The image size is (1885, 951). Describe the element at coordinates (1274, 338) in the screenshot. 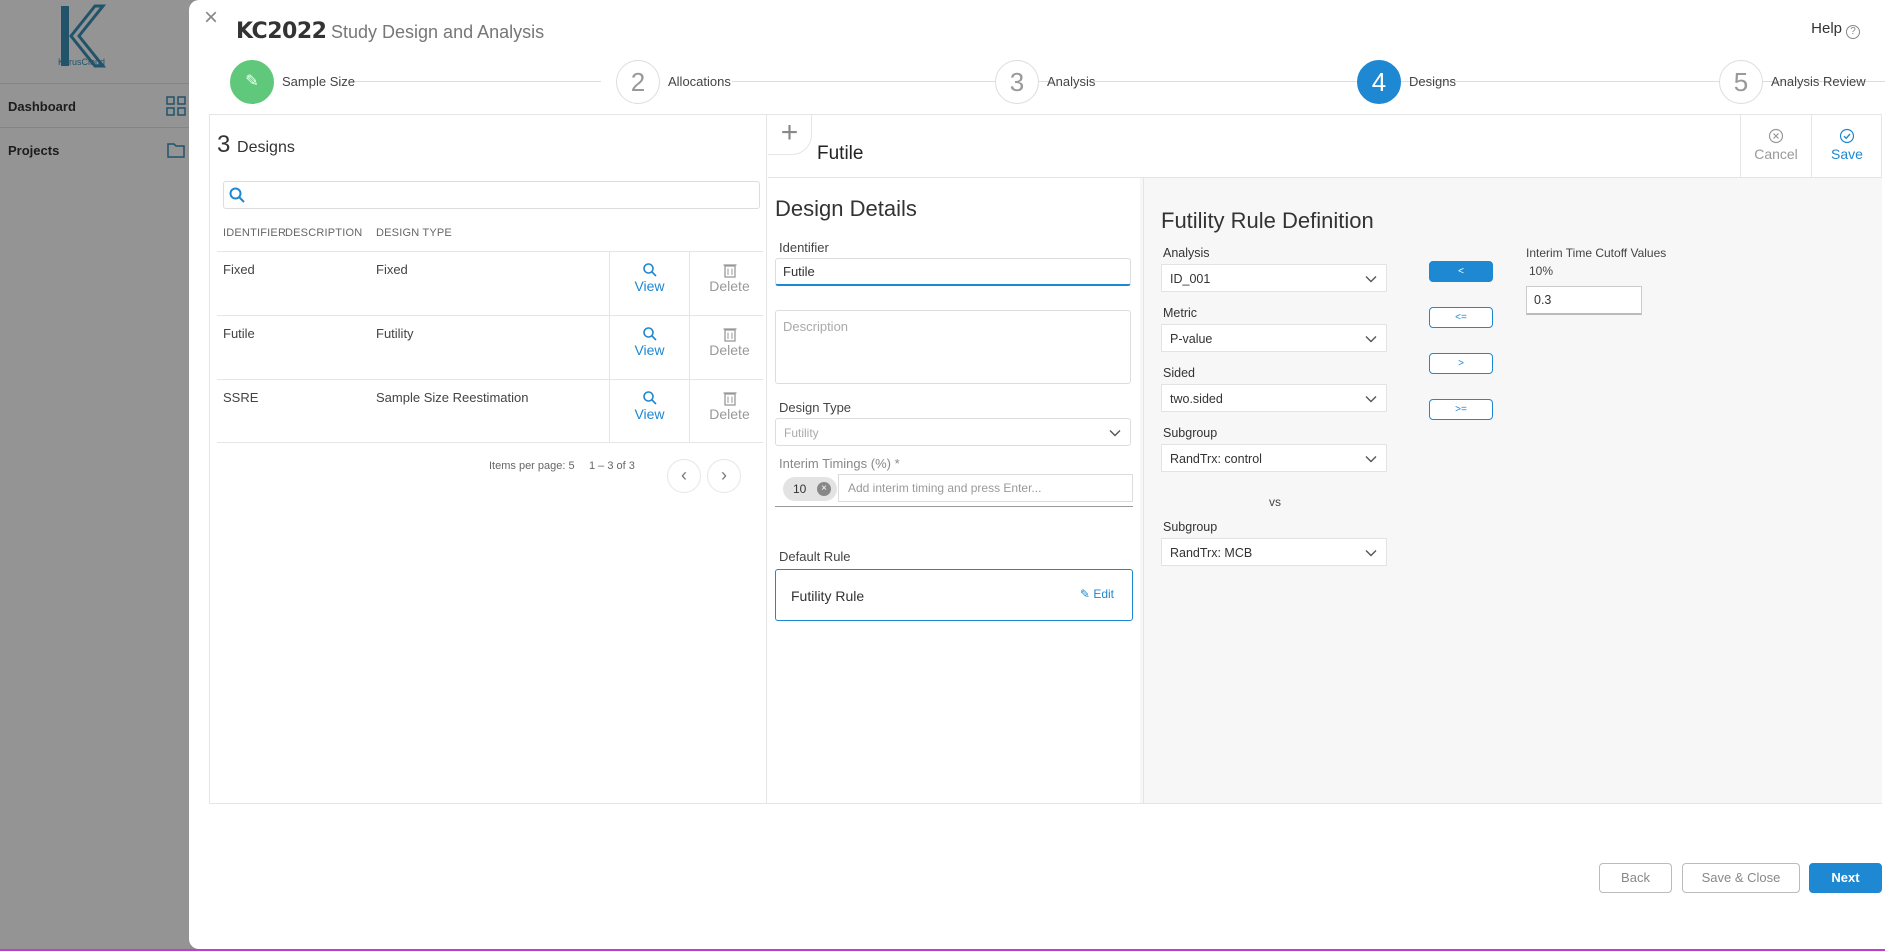

I see `metric-select: P-value` at that location.